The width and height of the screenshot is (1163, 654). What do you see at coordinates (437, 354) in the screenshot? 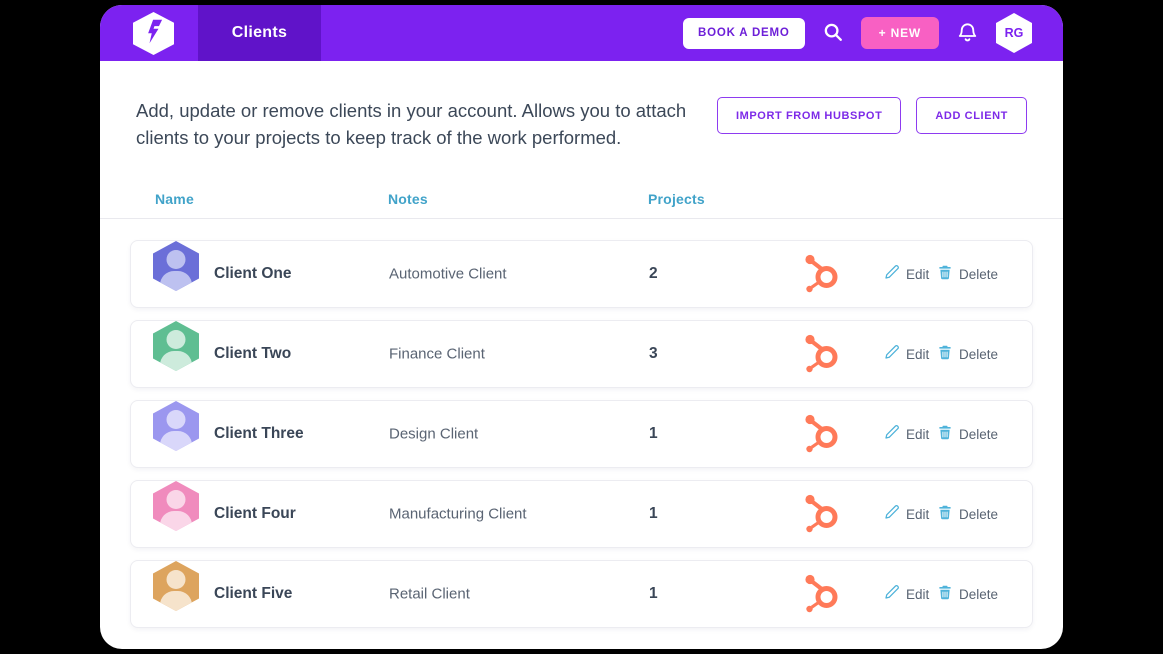
I see `client-notes: Finance Client` at bounding box center [437, 354].